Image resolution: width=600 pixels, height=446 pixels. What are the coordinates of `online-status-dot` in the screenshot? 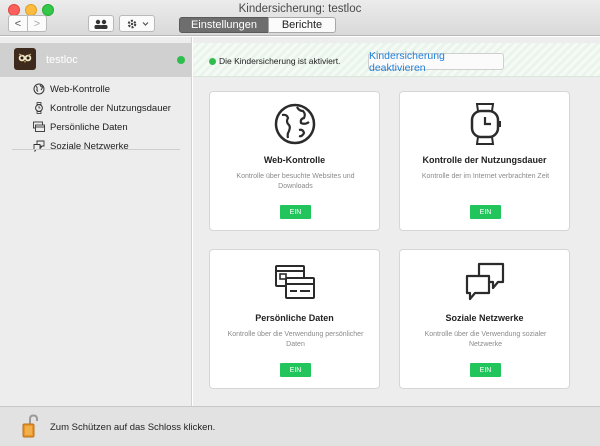 It's located at (181, 60).